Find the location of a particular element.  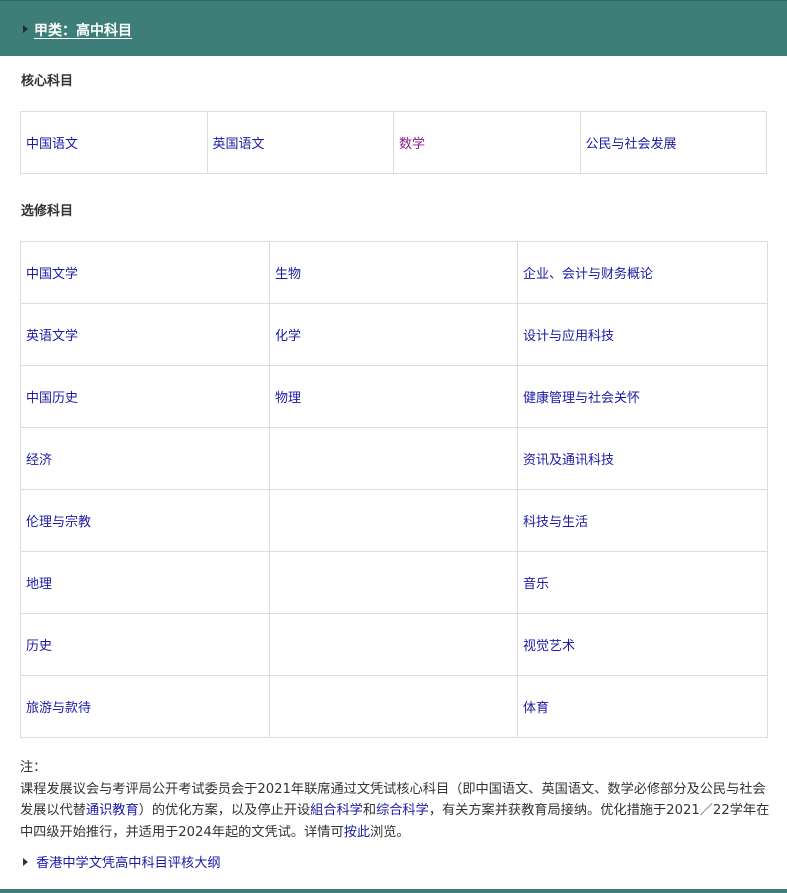

elective-cell: 物理 is located at coordinates (393, 396).